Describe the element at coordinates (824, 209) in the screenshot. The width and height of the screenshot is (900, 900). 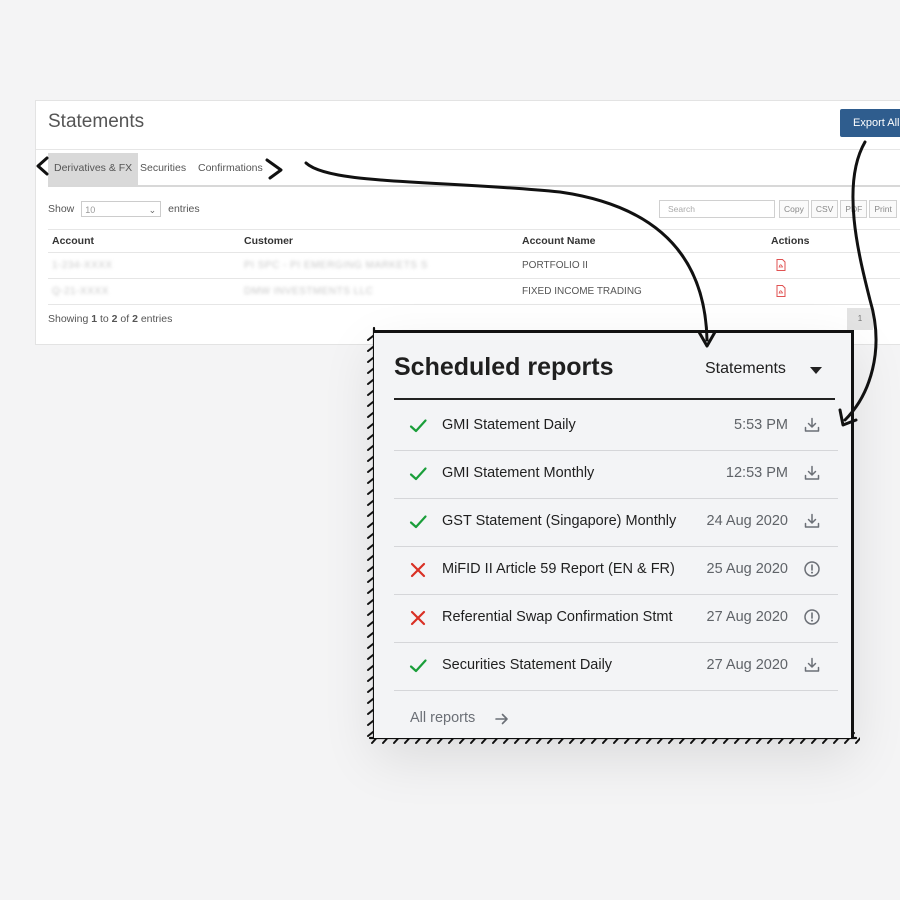
I see `csv-button: CSV` at that location.